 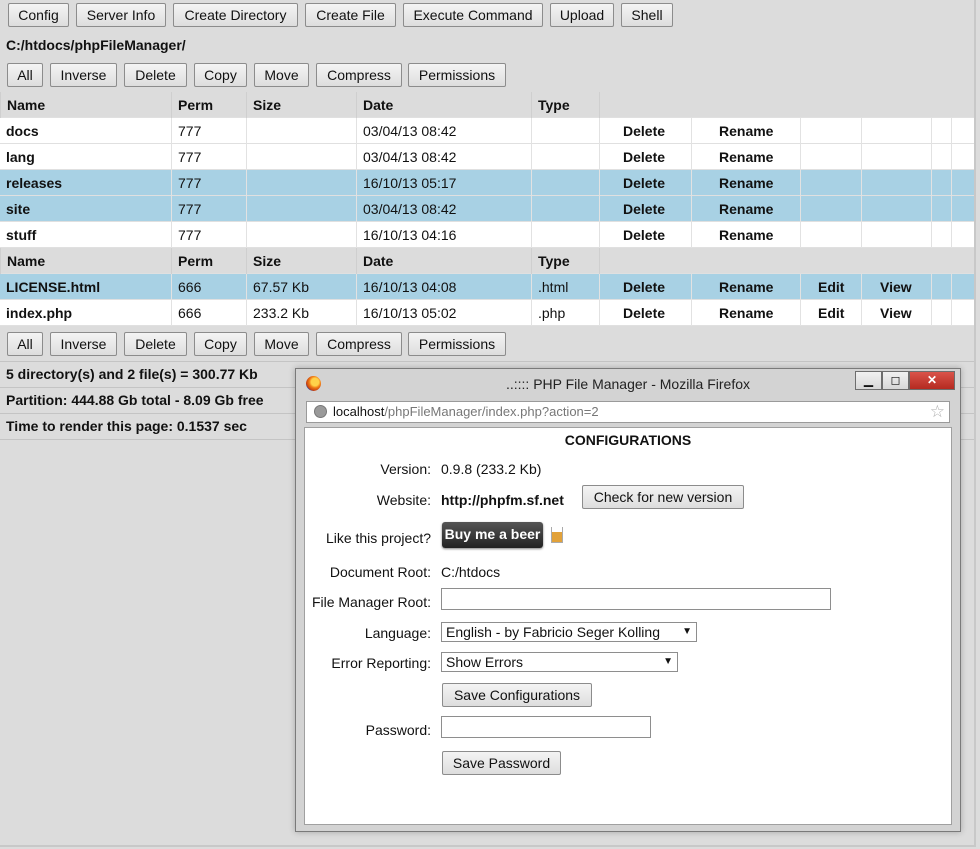 What do you see at coordinates (492, 535) in the screenshot?
I see `buy-beer-button: Buy me a beer` at bounding box center [492, 535].